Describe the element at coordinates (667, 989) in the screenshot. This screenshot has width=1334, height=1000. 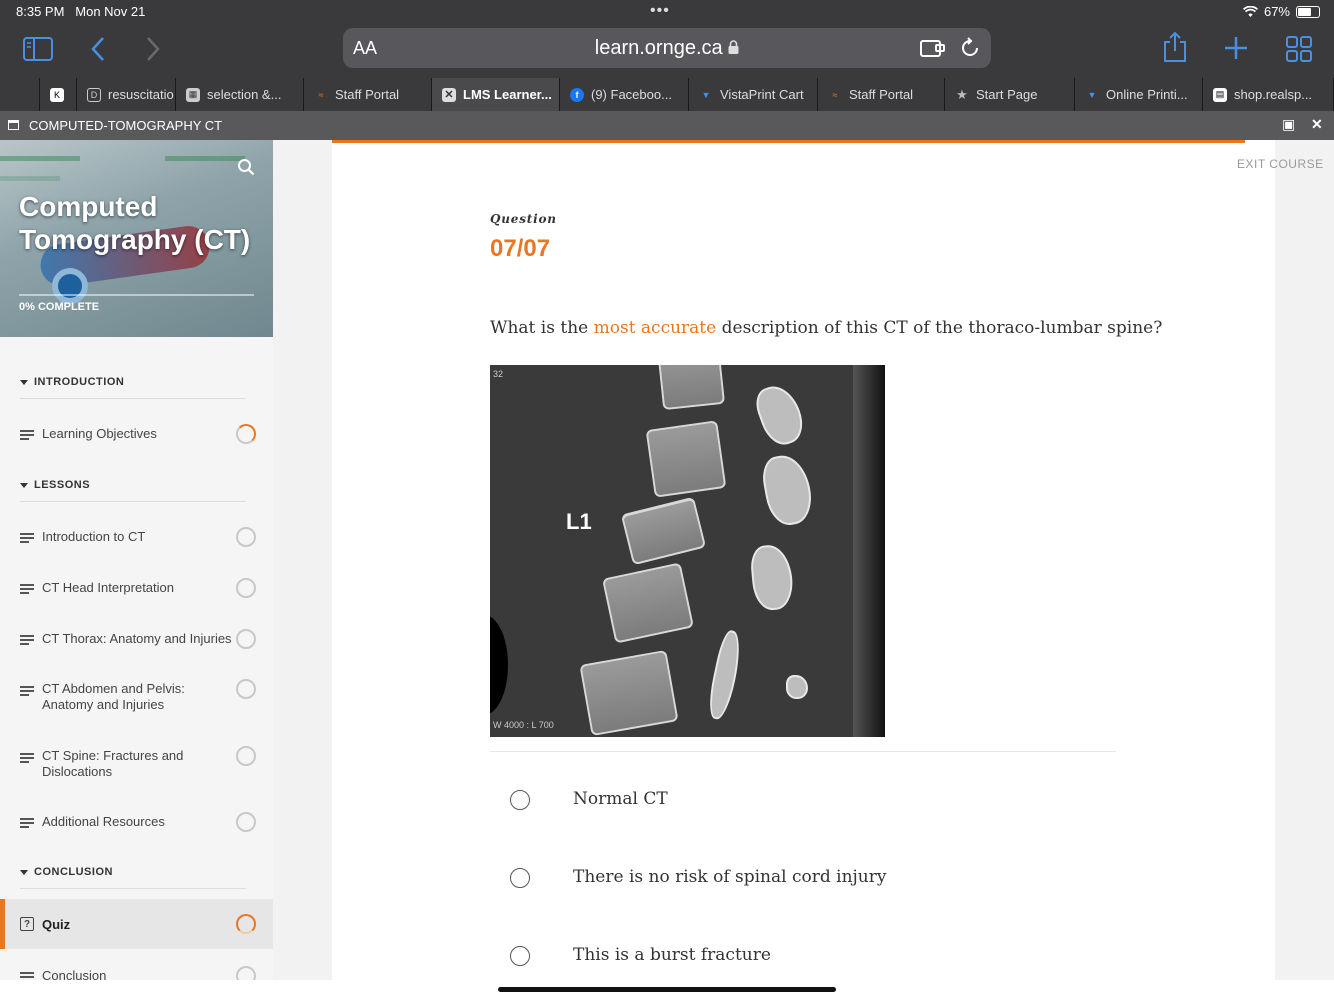
I see `home-indicator` at that location.